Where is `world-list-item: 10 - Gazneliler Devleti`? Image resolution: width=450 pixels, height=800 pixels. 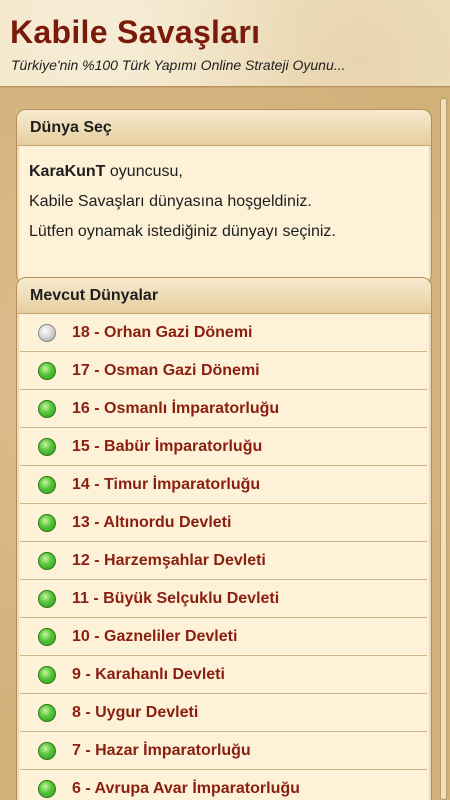
world-list-item: 10 - Gazneliler Devleti is located at coordinates (223, 637).